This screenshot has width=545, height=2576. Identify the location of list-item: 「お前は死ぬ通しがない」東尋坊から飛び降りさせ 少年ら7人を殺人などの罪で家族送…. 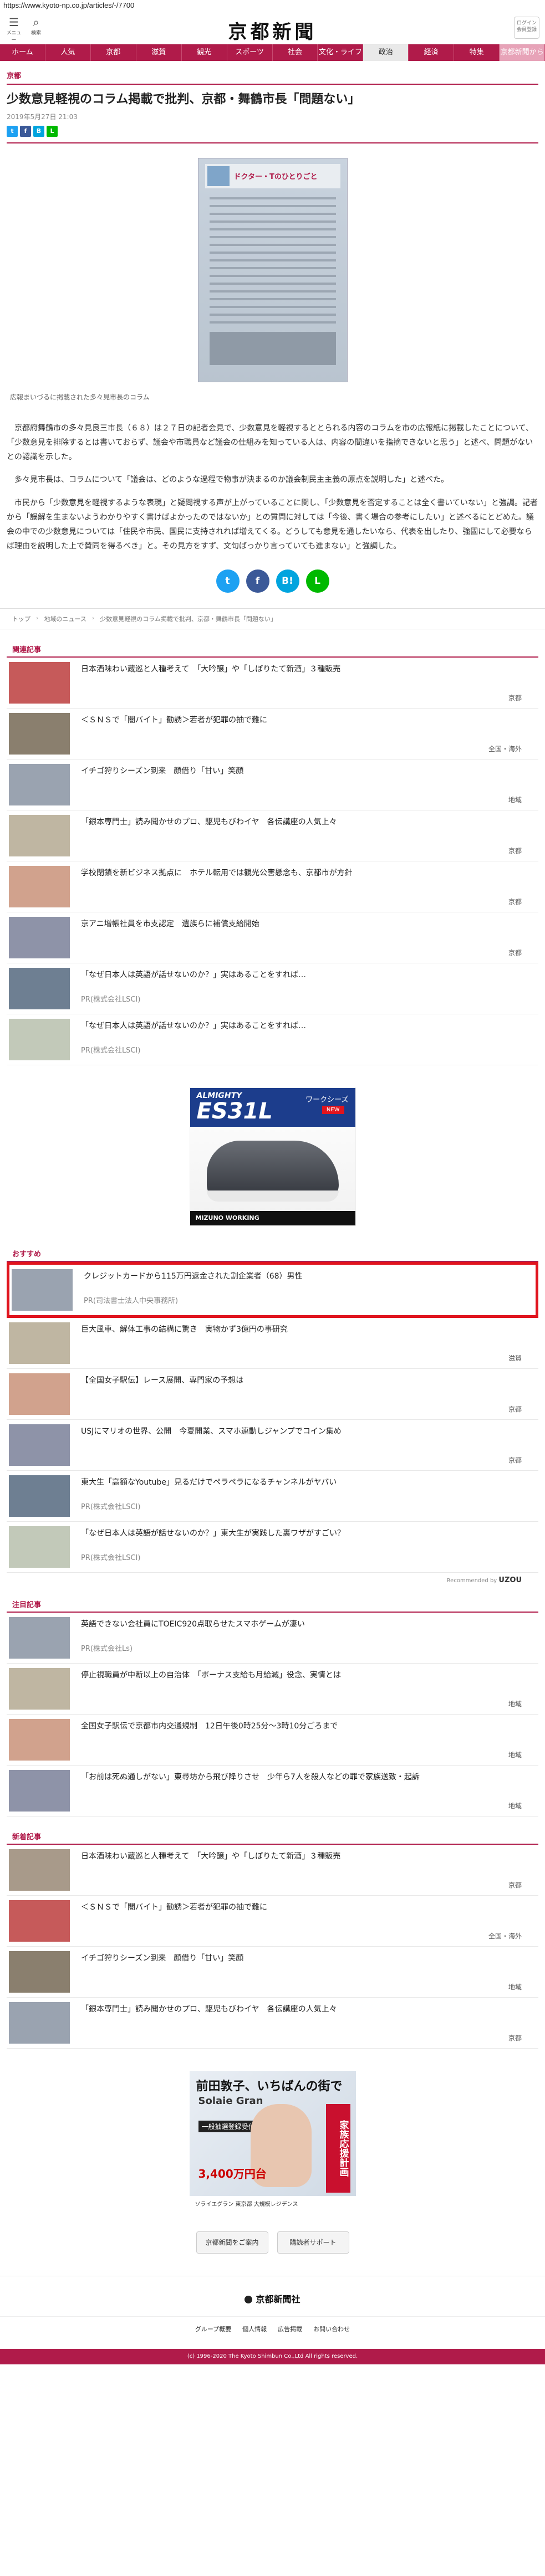
(272, 1791).